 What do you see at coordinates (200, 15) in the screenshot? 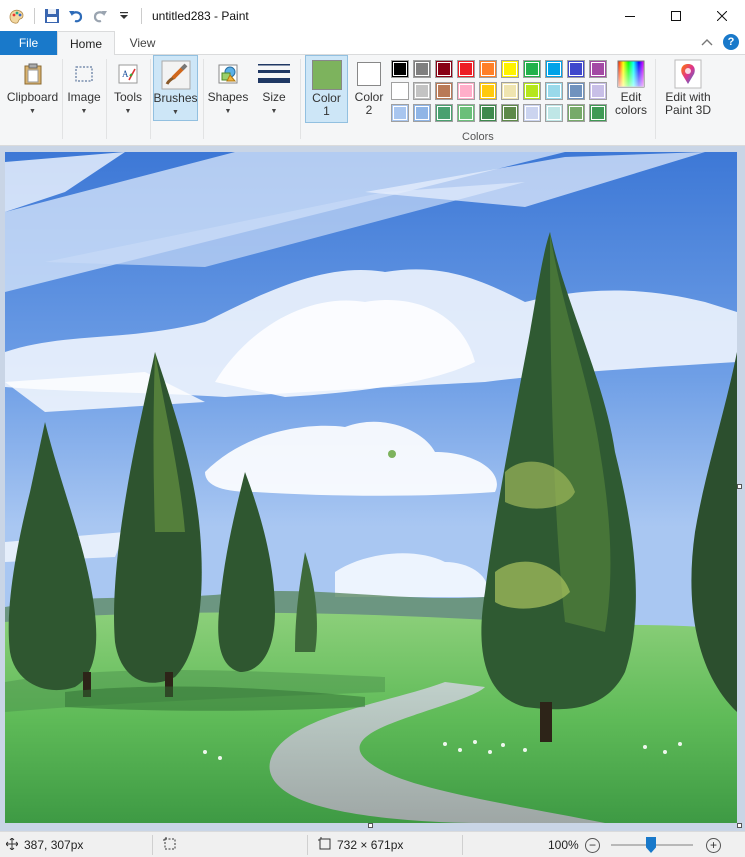
I see `window-title: untitled283 - Paint` at bounding box center [200, 15].